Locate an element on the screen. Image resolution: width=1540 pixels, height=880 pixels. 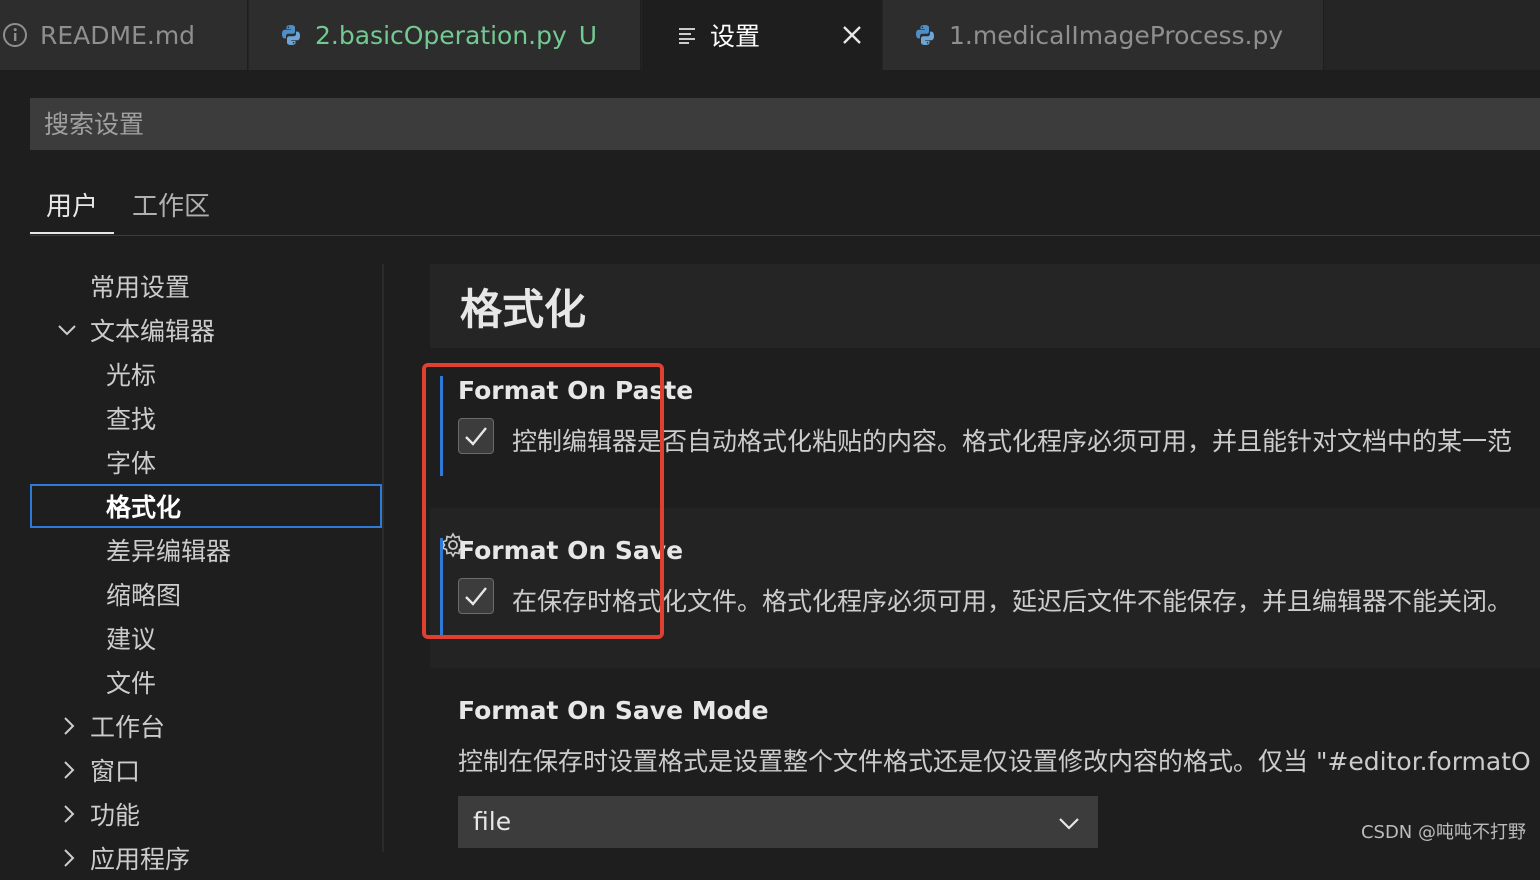
watermark: CSDN @吨吨不打野 is located at coordinates (1443, 831).